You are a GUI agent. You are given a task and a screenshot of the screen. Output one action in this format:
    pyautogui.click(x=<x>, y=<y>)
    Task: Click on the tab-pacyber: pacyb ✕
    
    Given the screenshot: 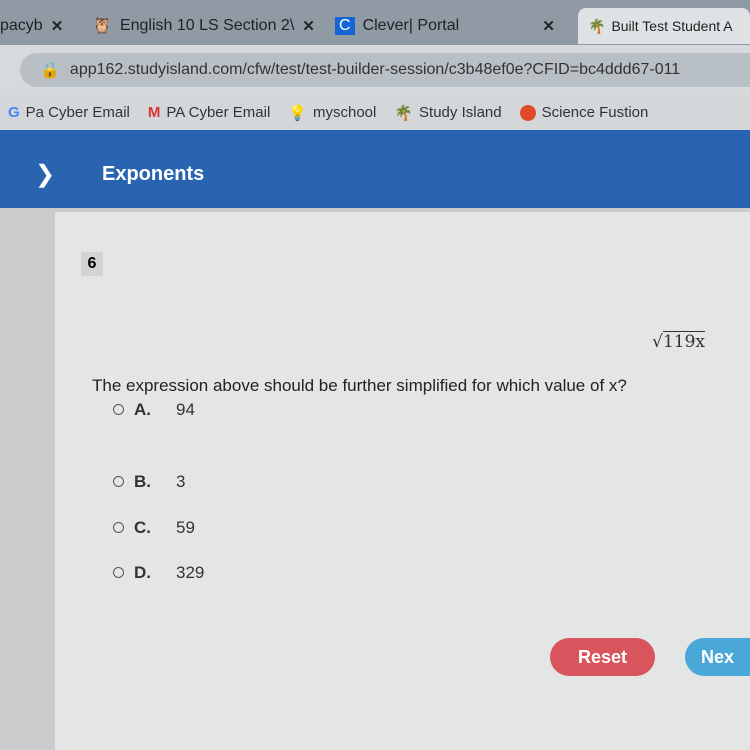 What is the action you would take?
    pyautogui.click(x=31, y=26)
    